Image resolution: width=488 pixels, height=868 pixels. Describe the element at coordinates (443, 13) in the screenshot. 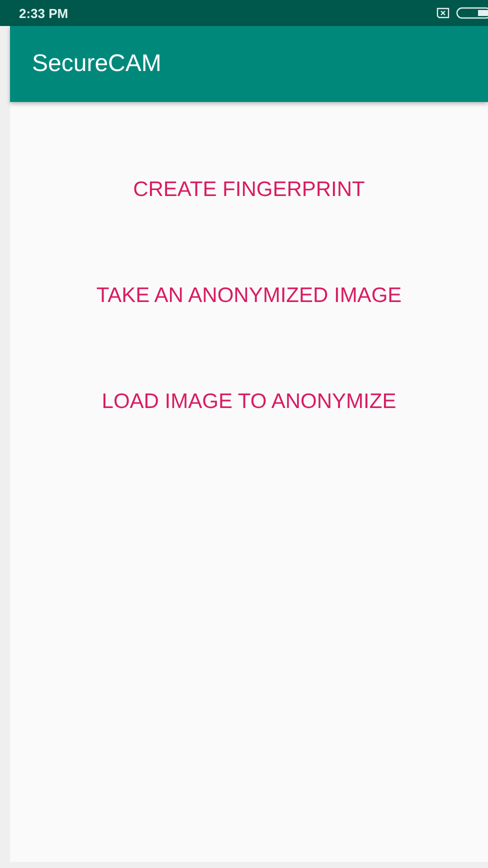

I see `no-sim-icon` at that location.